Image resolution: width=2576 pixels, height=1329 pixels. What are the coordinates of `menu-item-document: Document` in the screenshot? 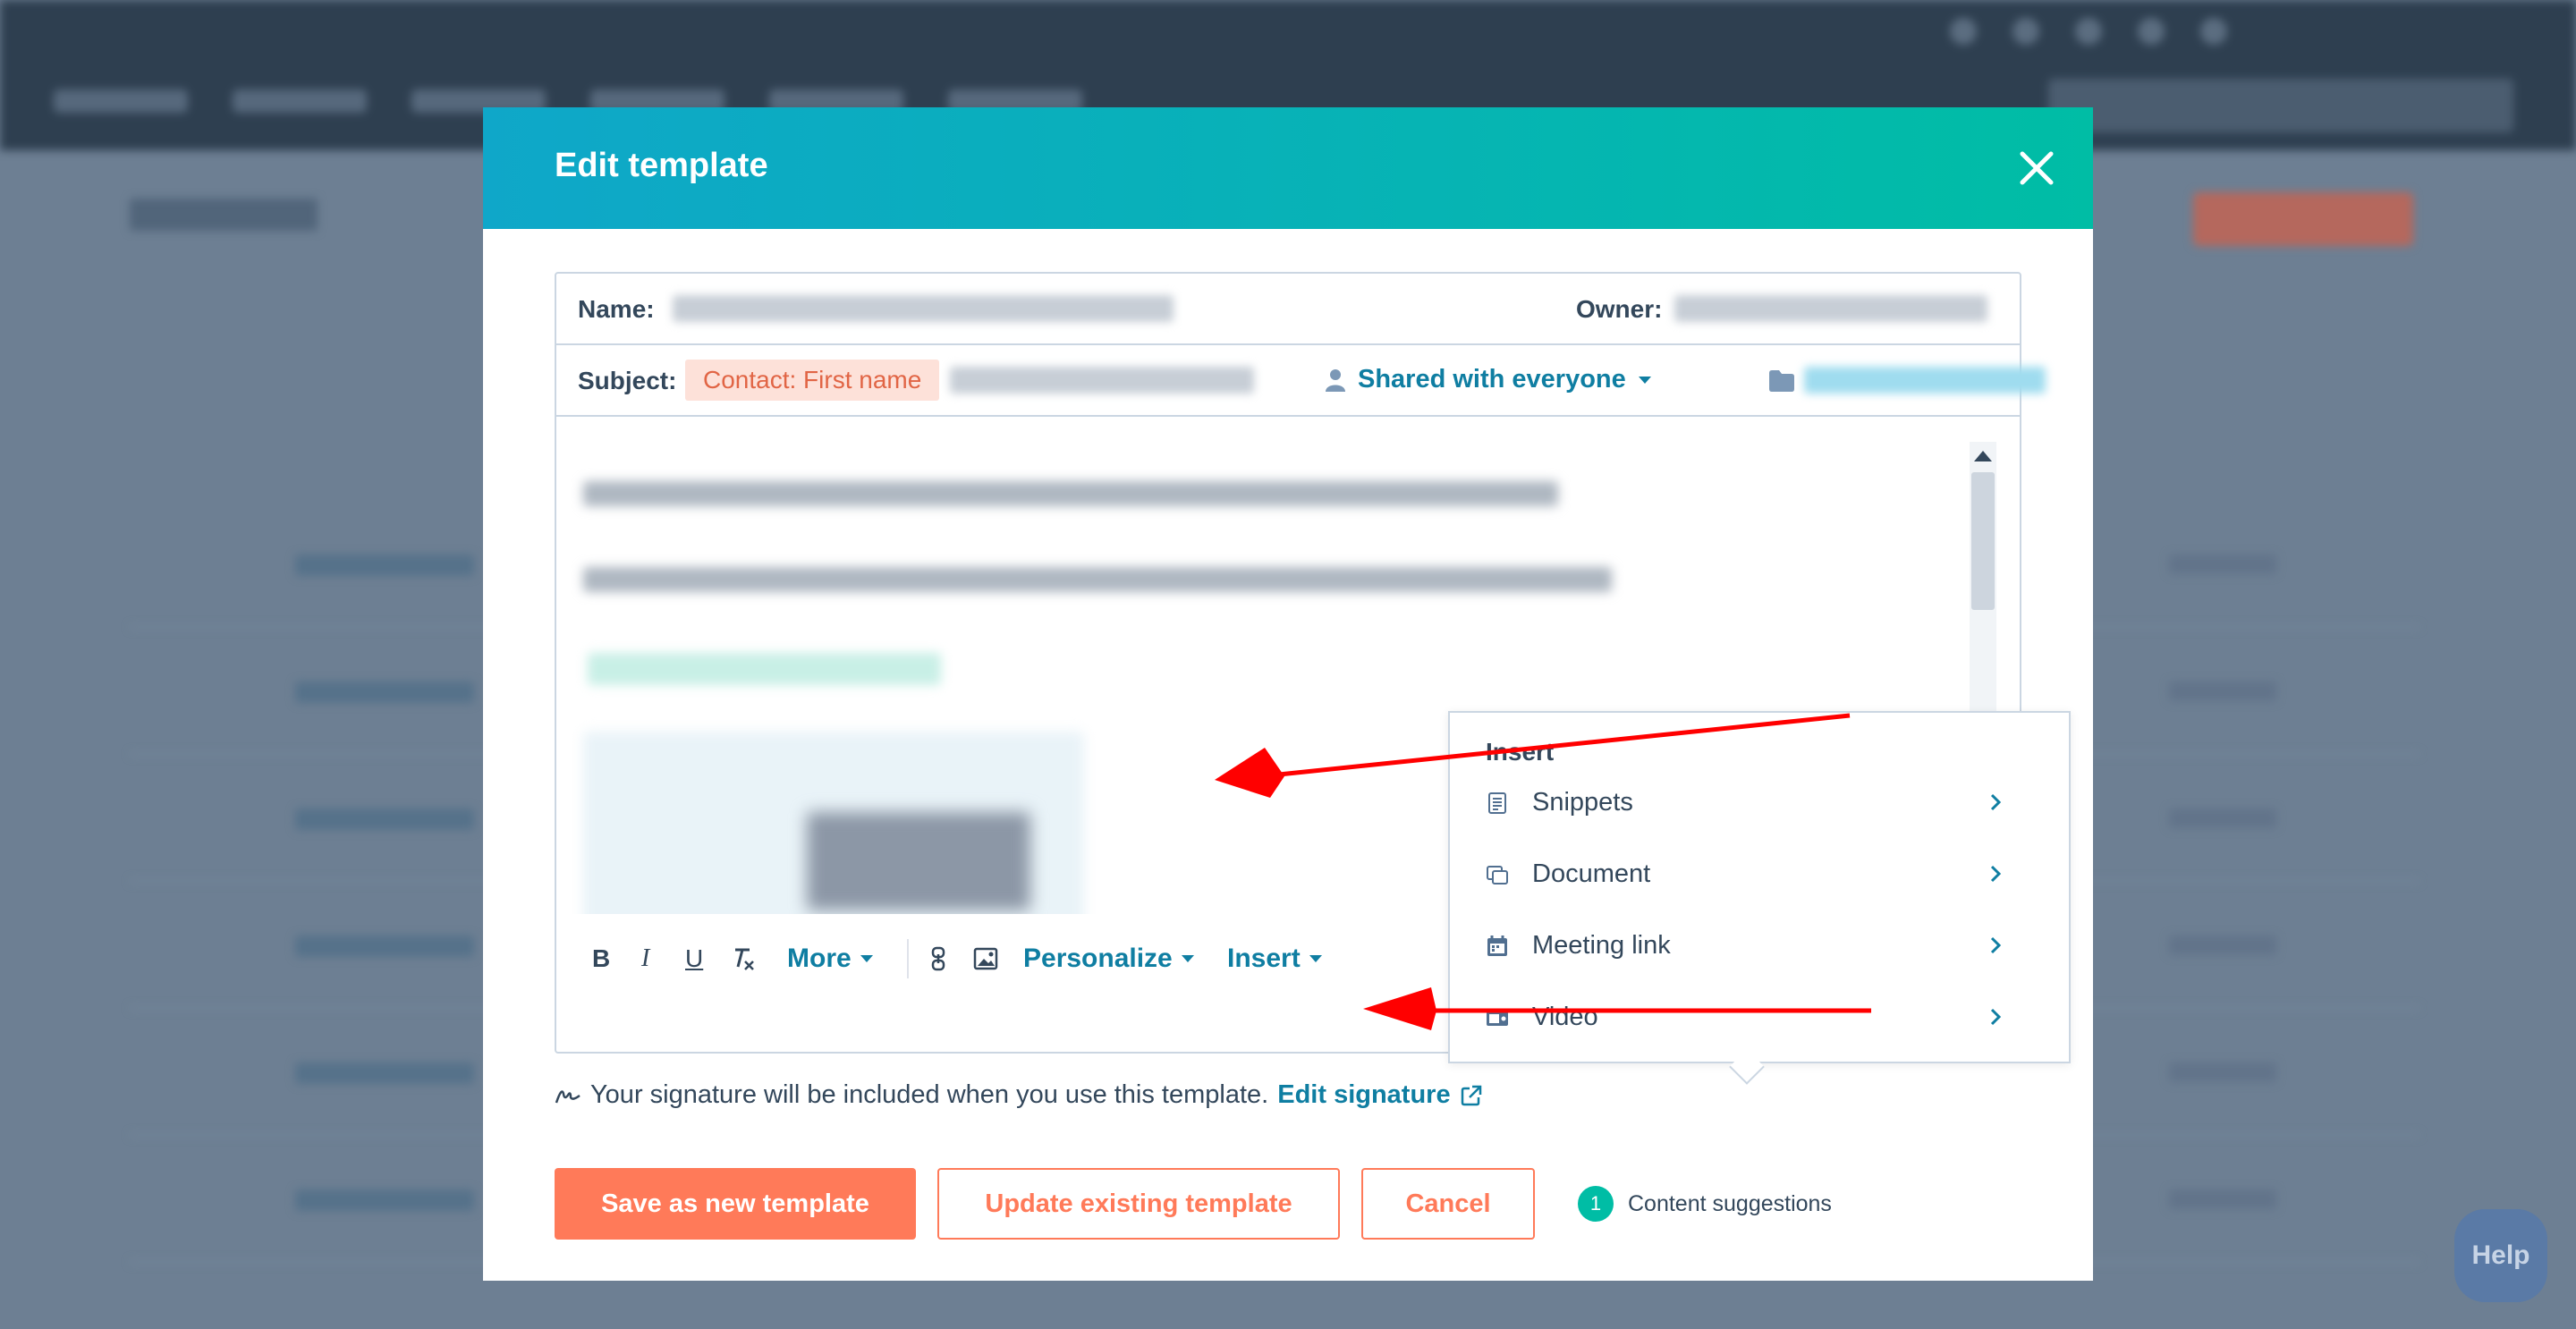 It's located at (1759, 874).